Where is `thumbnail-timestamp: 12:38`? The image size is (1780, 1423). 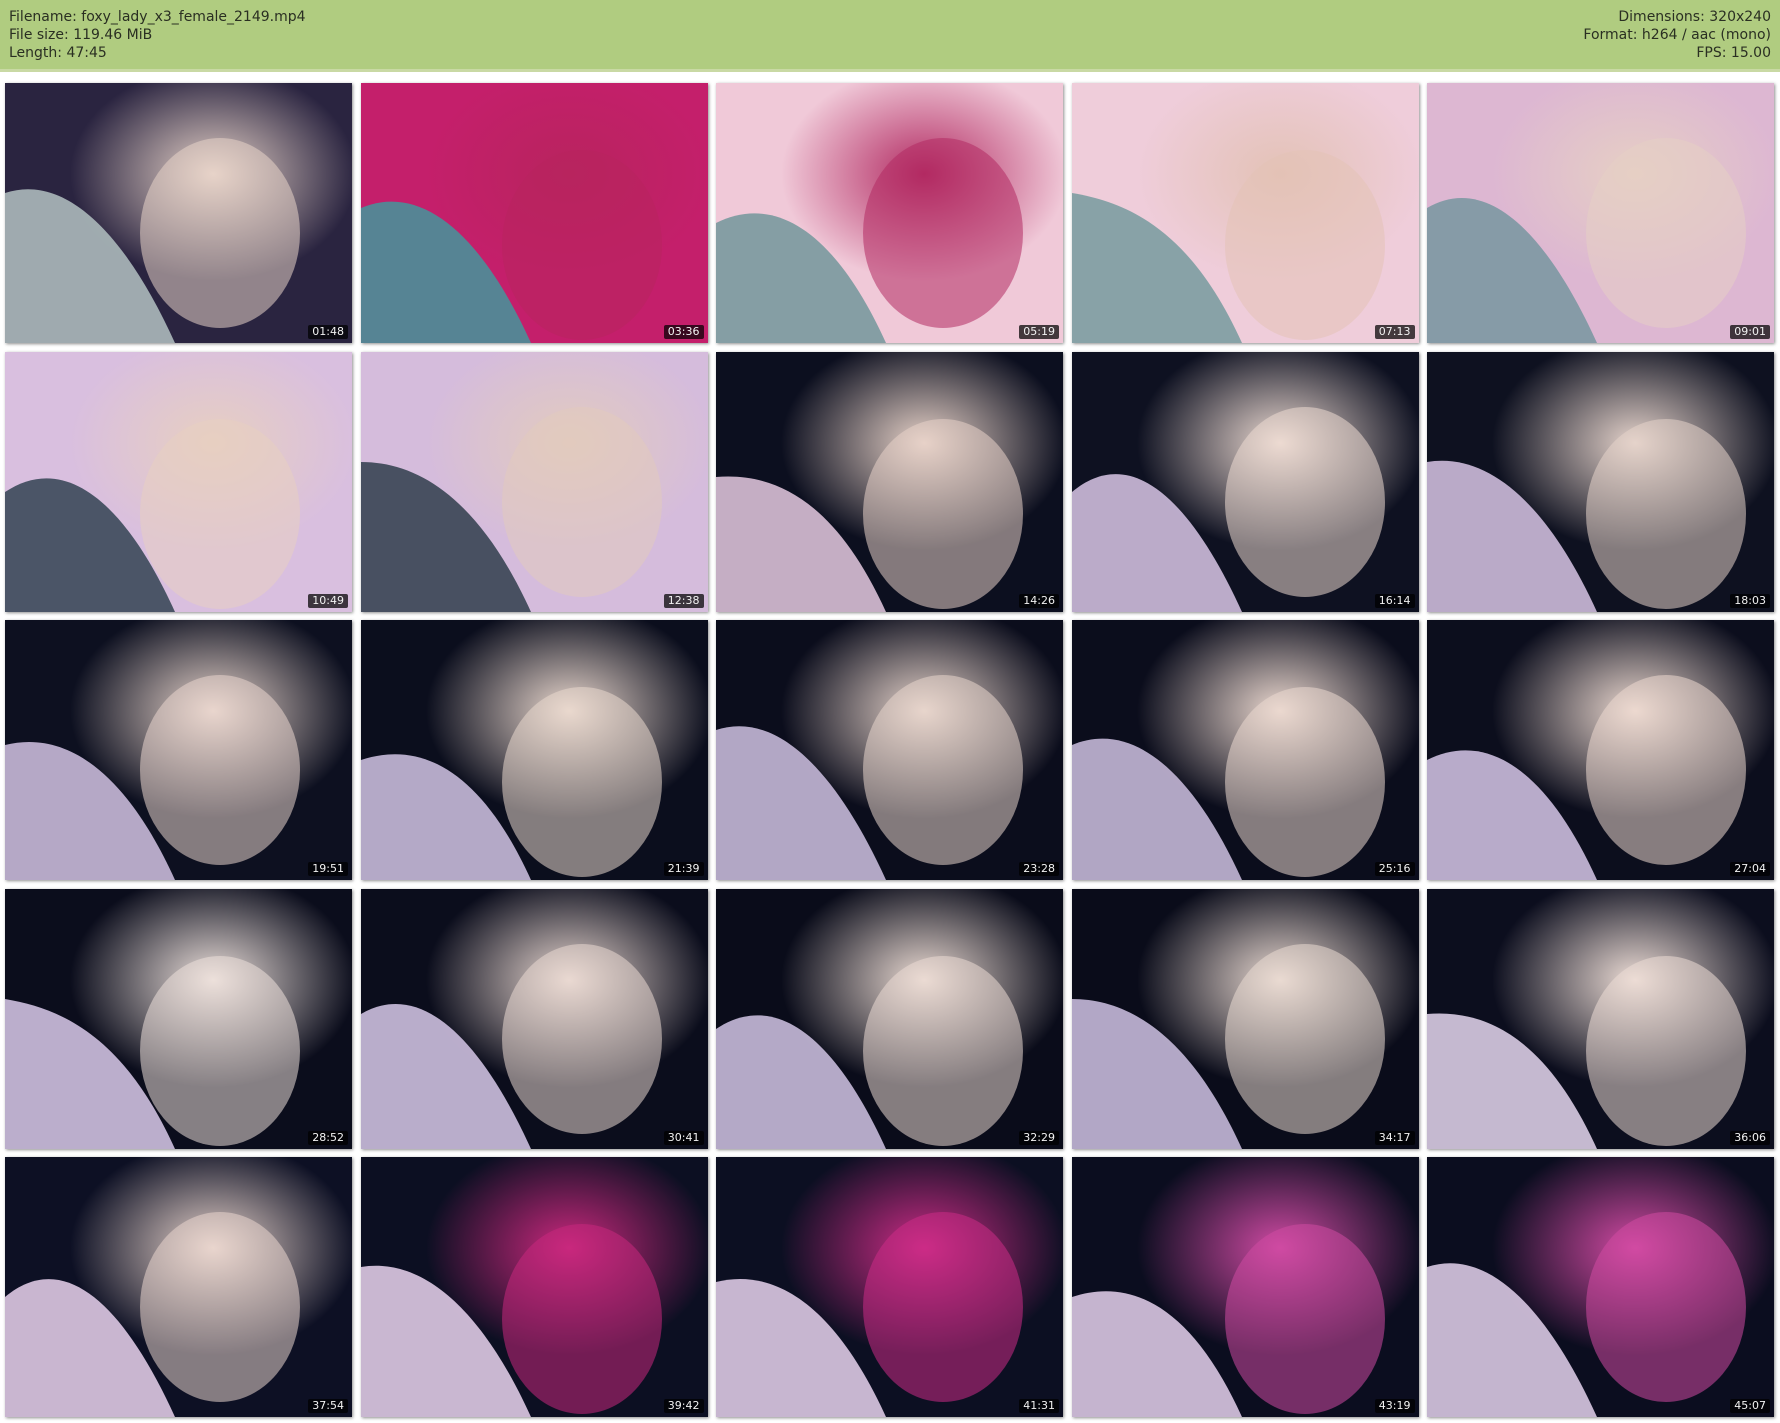 thumbnail-timestamp: 12:38 is located at coordinates (683, 600).